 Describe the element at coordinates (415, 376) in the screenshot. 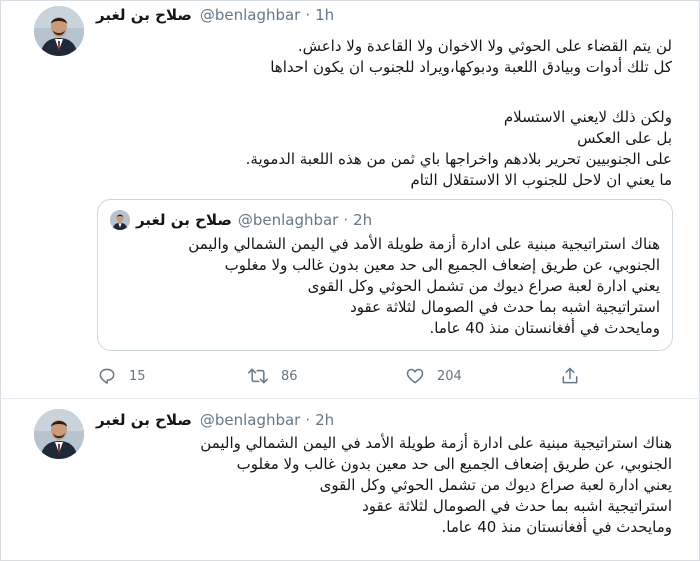

I see `heart-icon` at that location.